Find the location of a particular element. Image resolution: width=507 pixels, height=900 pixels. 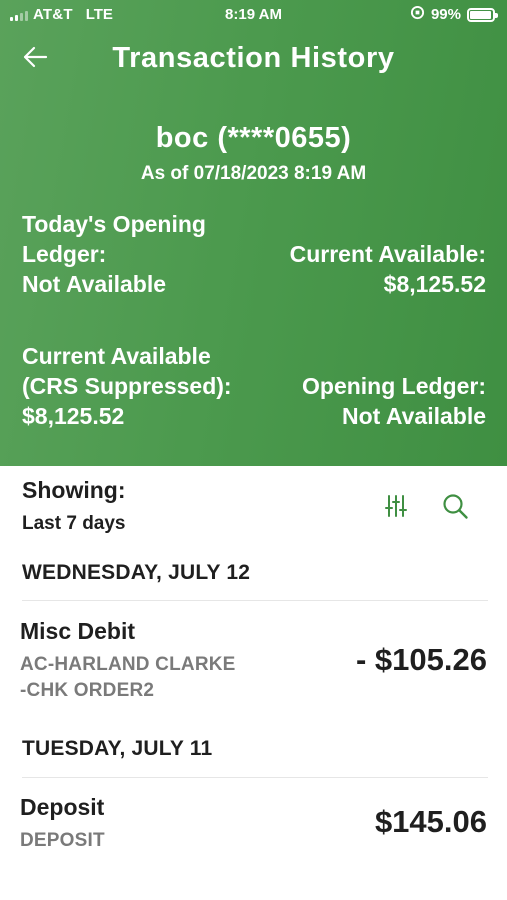

current-available: Current Available: $8,125.52 is located at coordinates (366, 269).